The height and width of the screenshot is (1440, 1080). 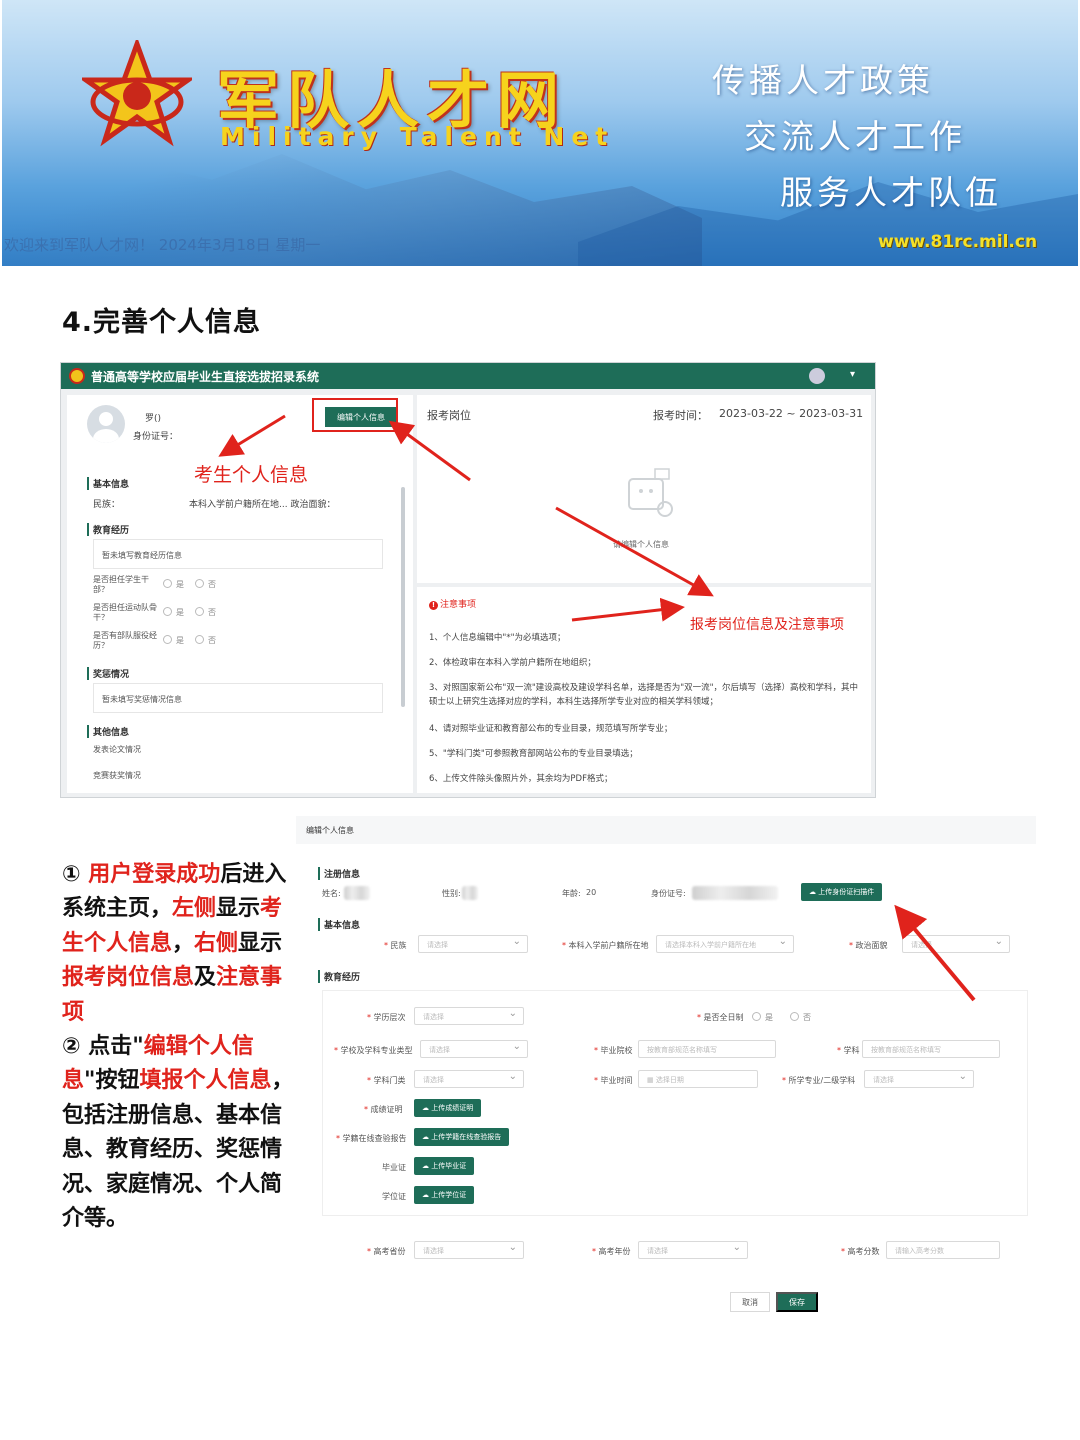 I want to click on fulltime-yes-radio: 是, so click(x=762, y=1017).